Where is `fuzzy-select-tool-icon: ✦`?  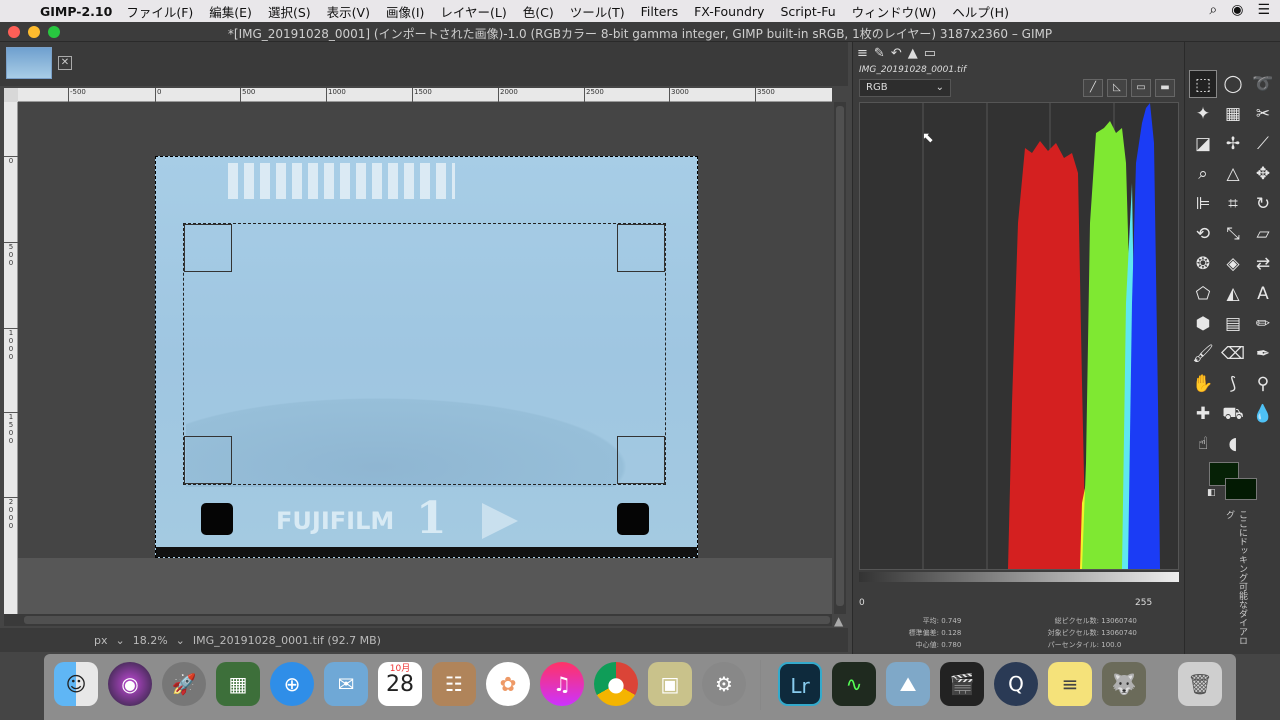
fuzzy-select-tool-icon: ✦ is located at coordinates (1203, 114).